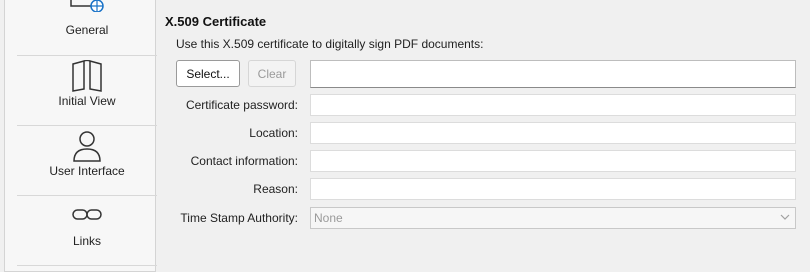  I want to click on sidebar-item-label: Links, so click(86, 241).